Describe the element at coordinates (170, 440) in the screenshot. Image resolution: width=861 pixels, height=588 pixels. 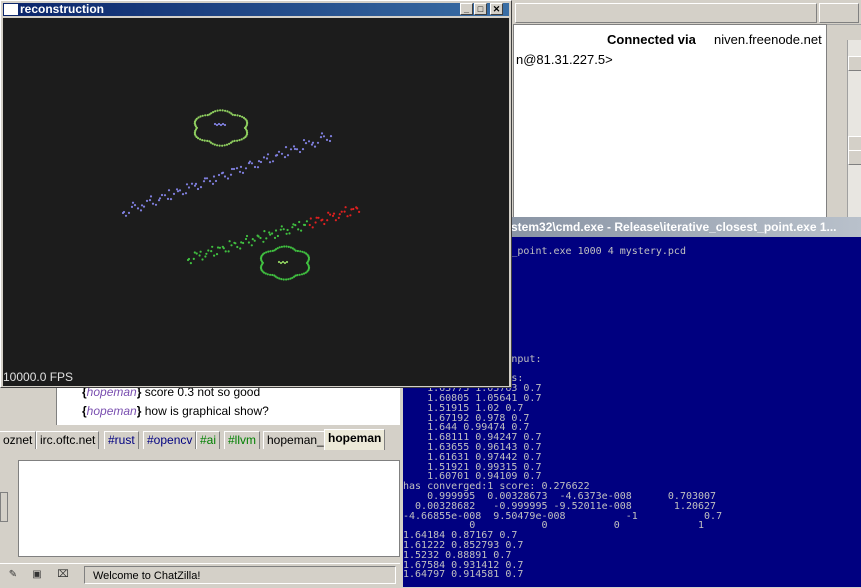
I see `tab-opencv: #opencv` at that location.